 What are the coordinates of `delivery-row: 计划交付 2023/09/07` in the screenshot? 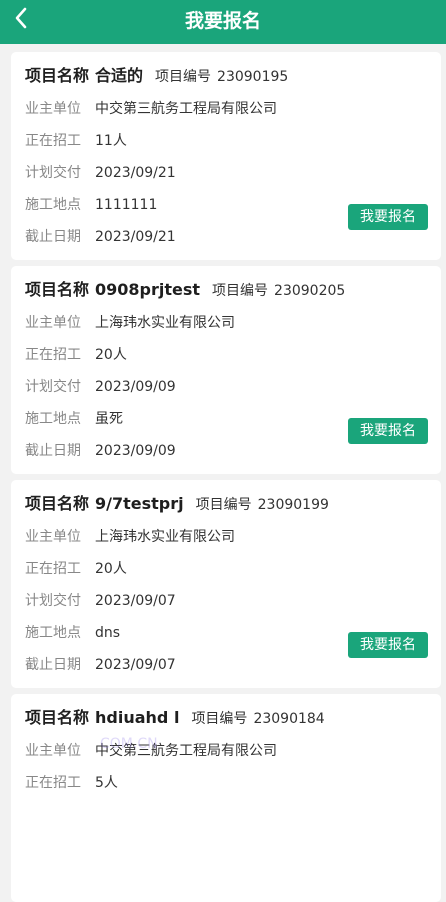 It's located at (100, 601).